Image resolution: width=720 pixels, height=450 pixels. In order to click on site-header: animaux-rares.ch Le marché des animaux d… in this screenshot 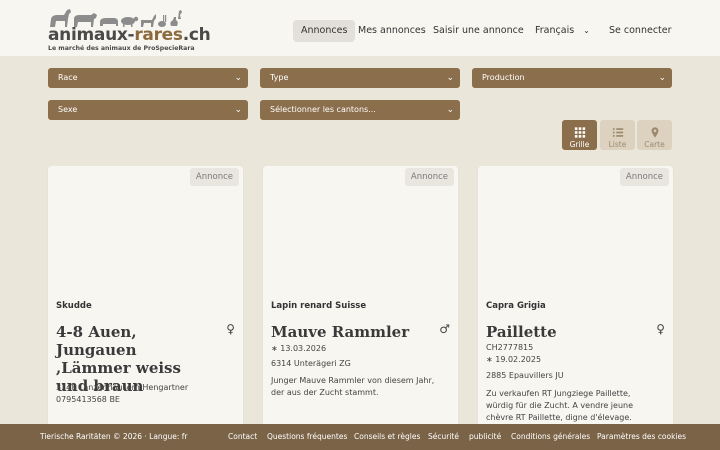, I will do `click(360, 28)`.